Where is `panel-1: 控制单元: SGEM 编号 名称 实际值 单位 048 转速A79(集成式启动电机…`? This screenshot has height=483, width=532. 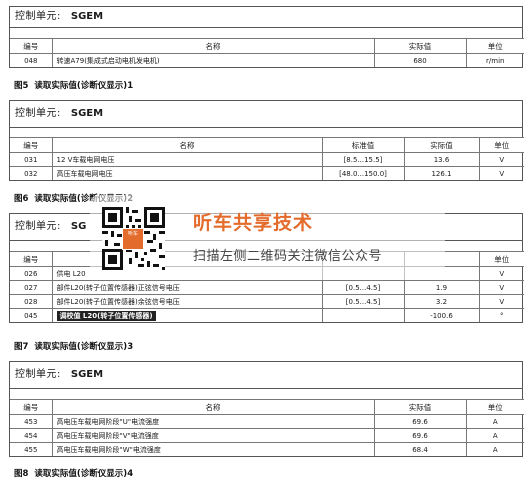 panel-1: 控制单元: SGEM 编号 名称 实际值 单位 048 转速A79(集成式启动电机… is located at coordinates (266, 37).